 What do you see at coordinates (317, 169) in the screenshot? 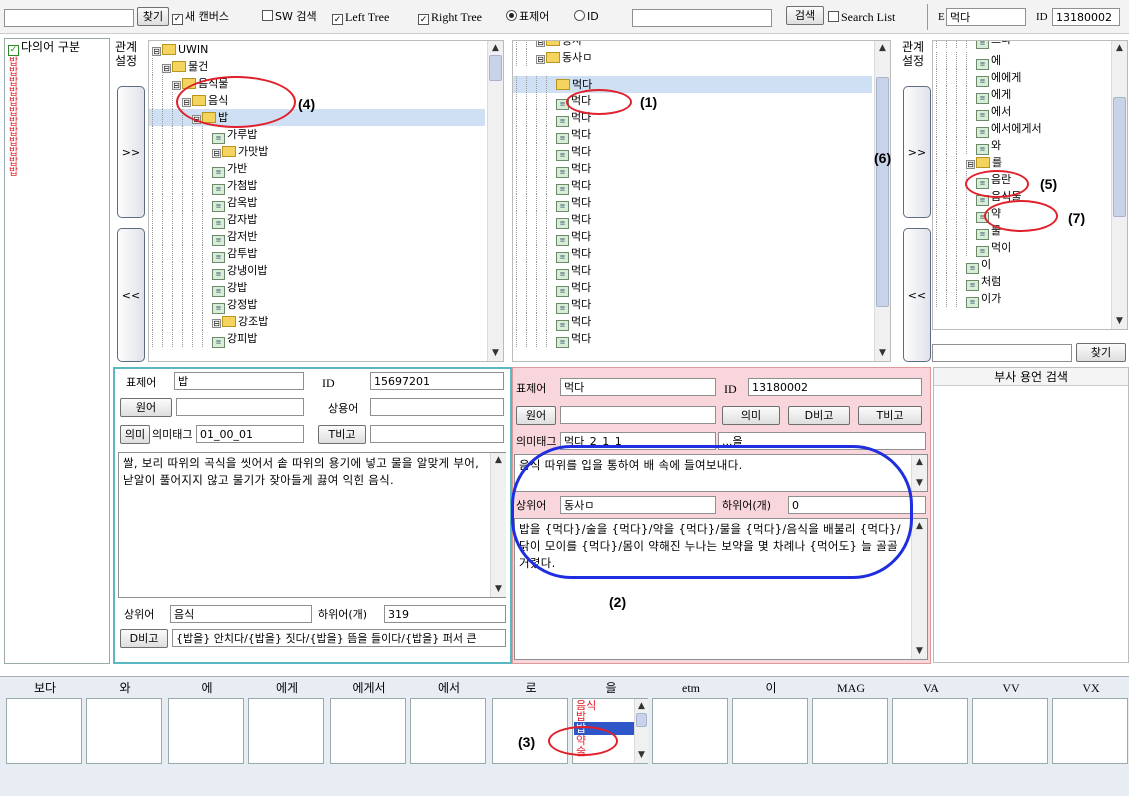
I see `tree-node: ≡ 가반` at bounding box center [317, 169].